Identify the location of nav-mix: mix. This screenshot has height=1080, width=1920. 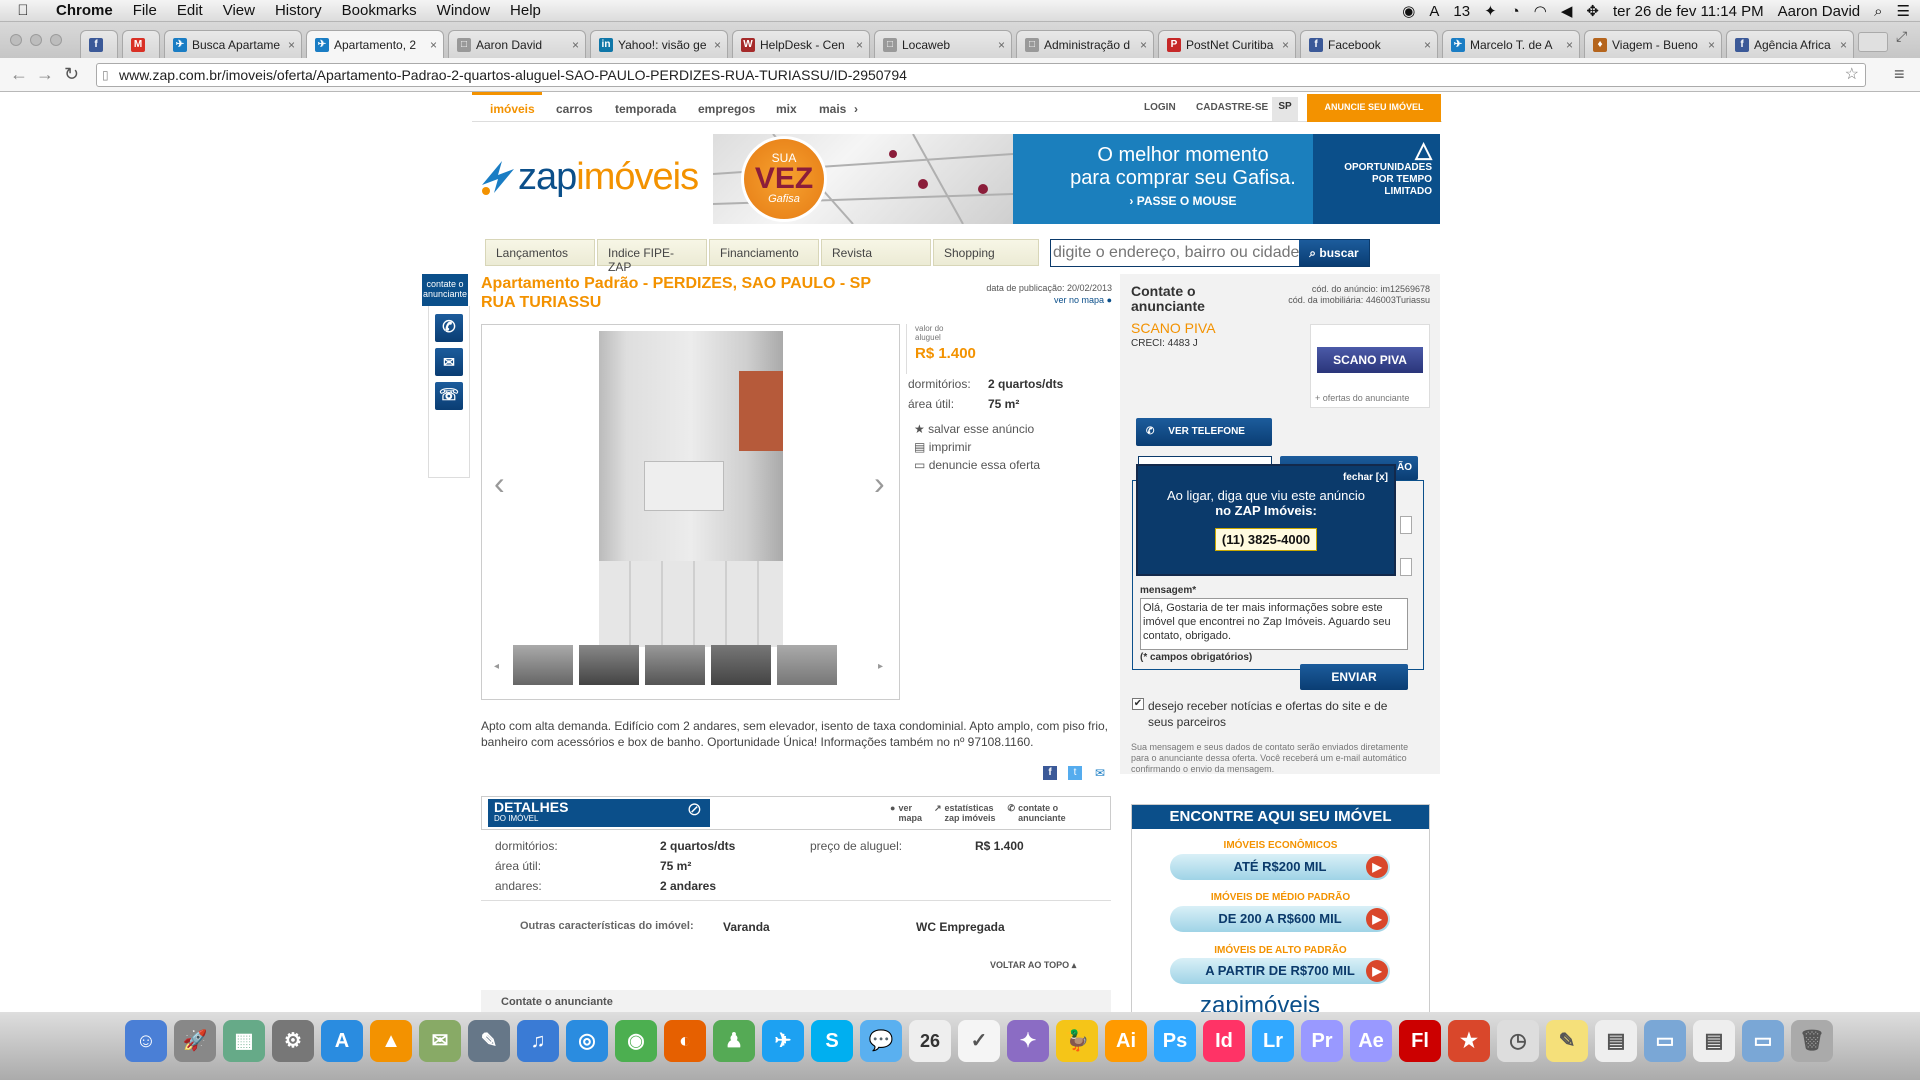
(786, 109).